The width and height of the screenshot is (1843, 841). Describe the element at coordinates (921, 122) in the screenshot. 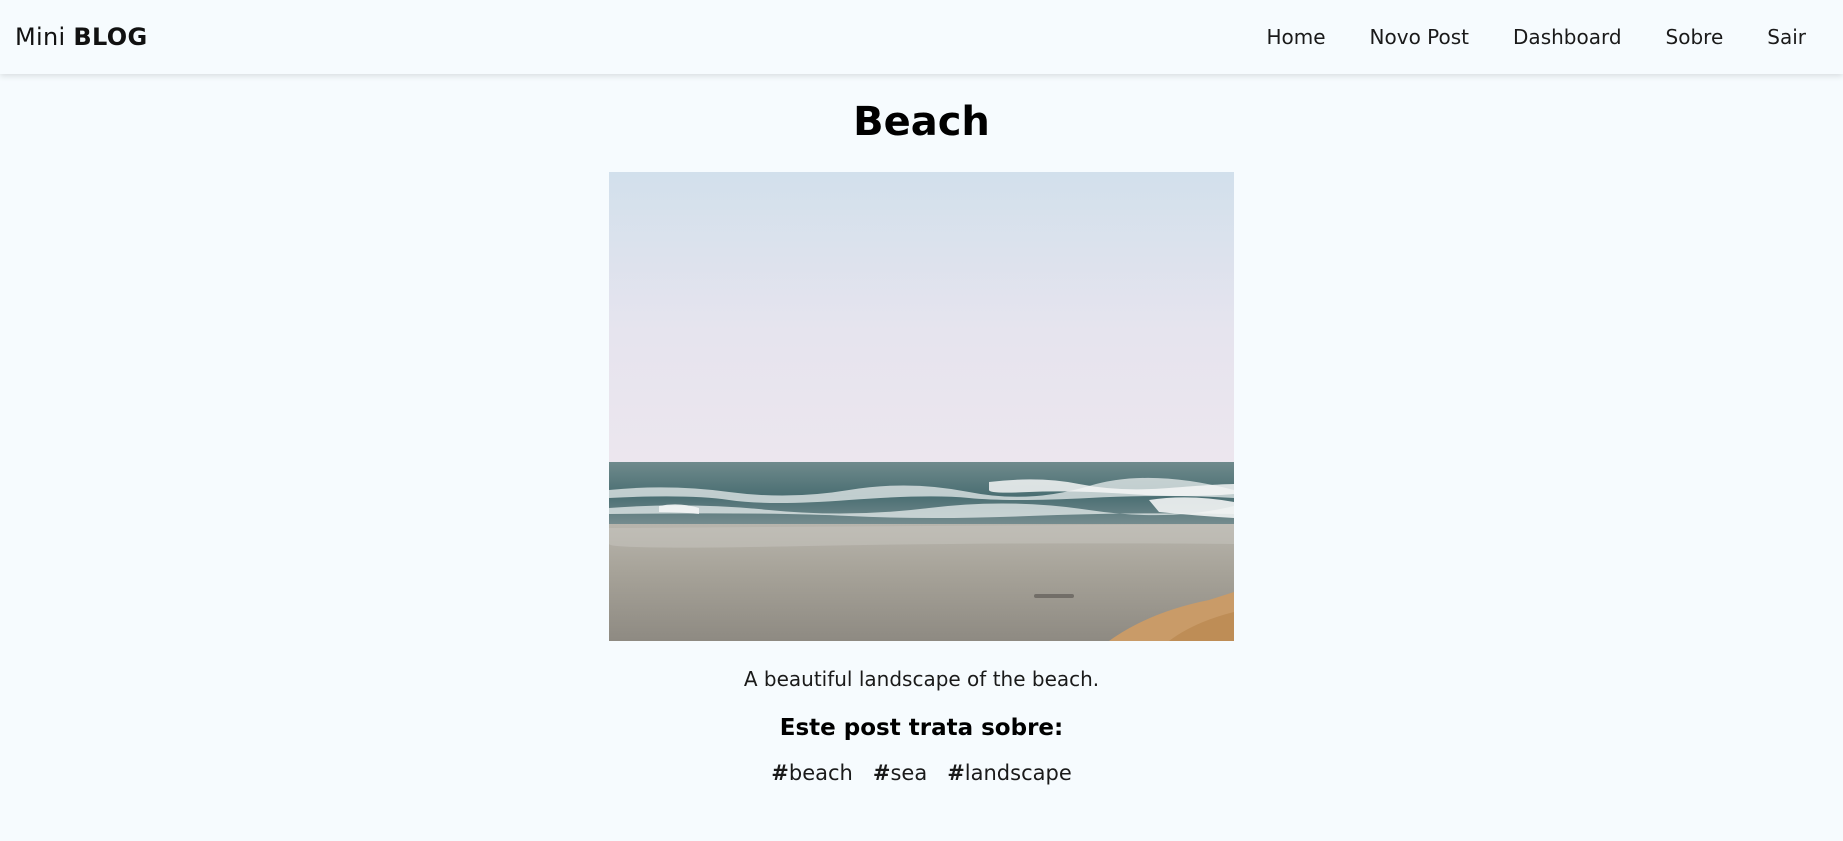

I see `post-title: Beach` at that location.